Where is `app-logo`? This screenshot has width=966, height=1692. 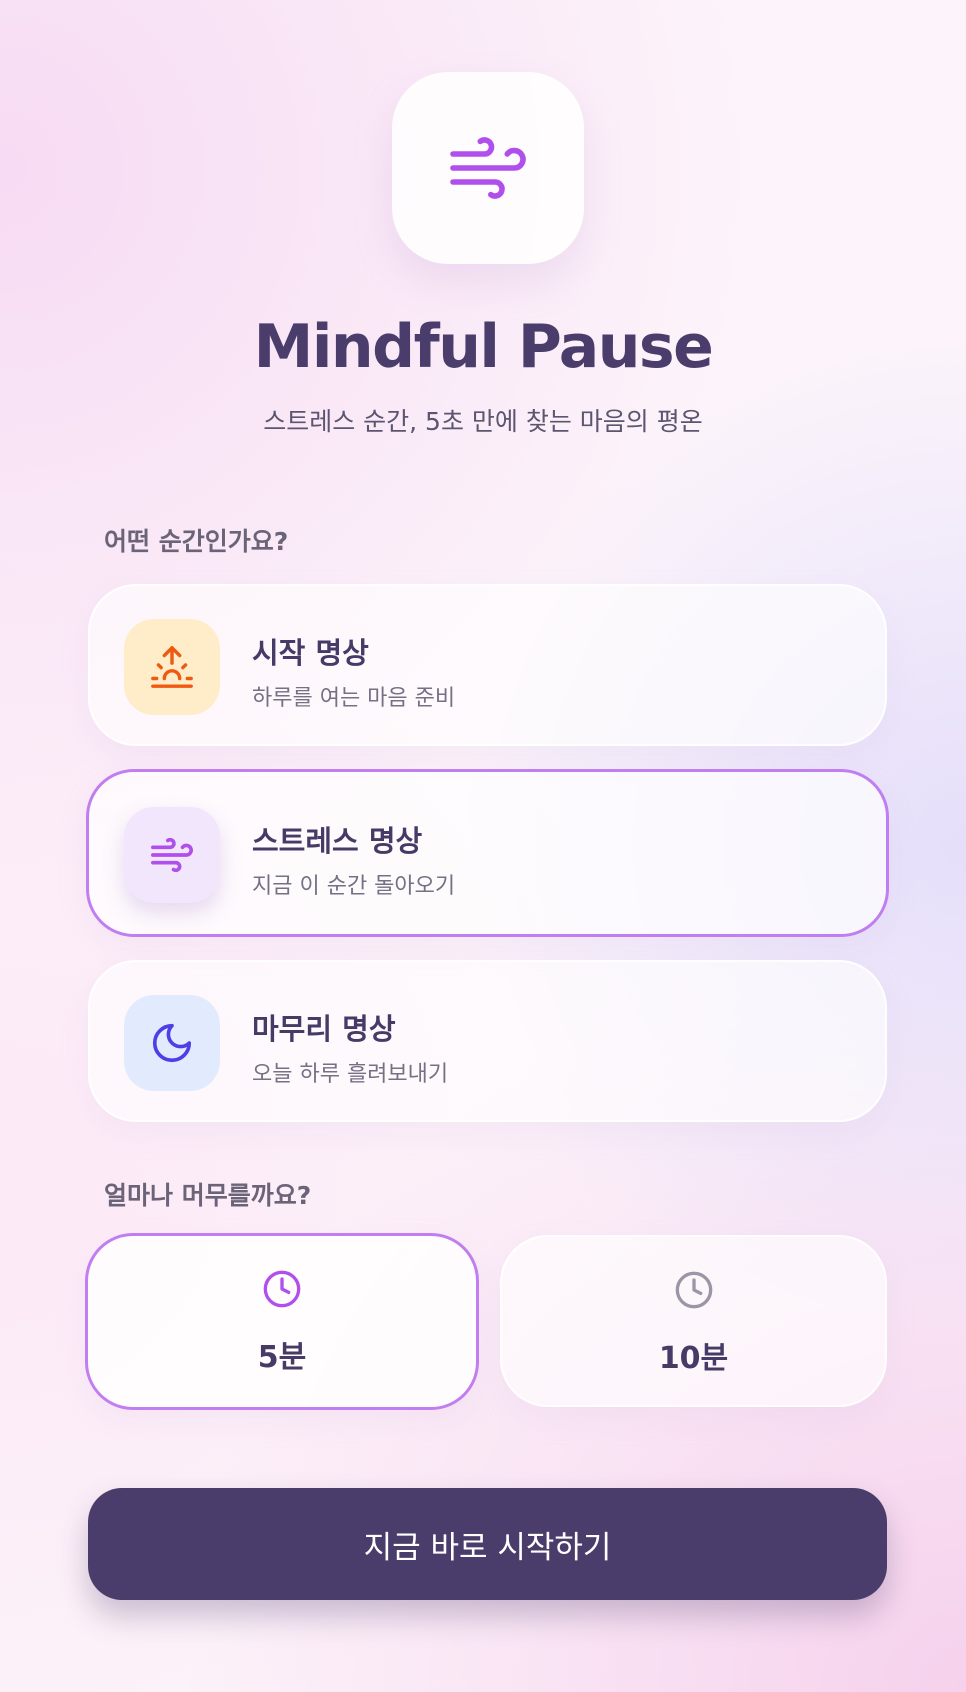
app-logo is located at coordinates (488, 168).